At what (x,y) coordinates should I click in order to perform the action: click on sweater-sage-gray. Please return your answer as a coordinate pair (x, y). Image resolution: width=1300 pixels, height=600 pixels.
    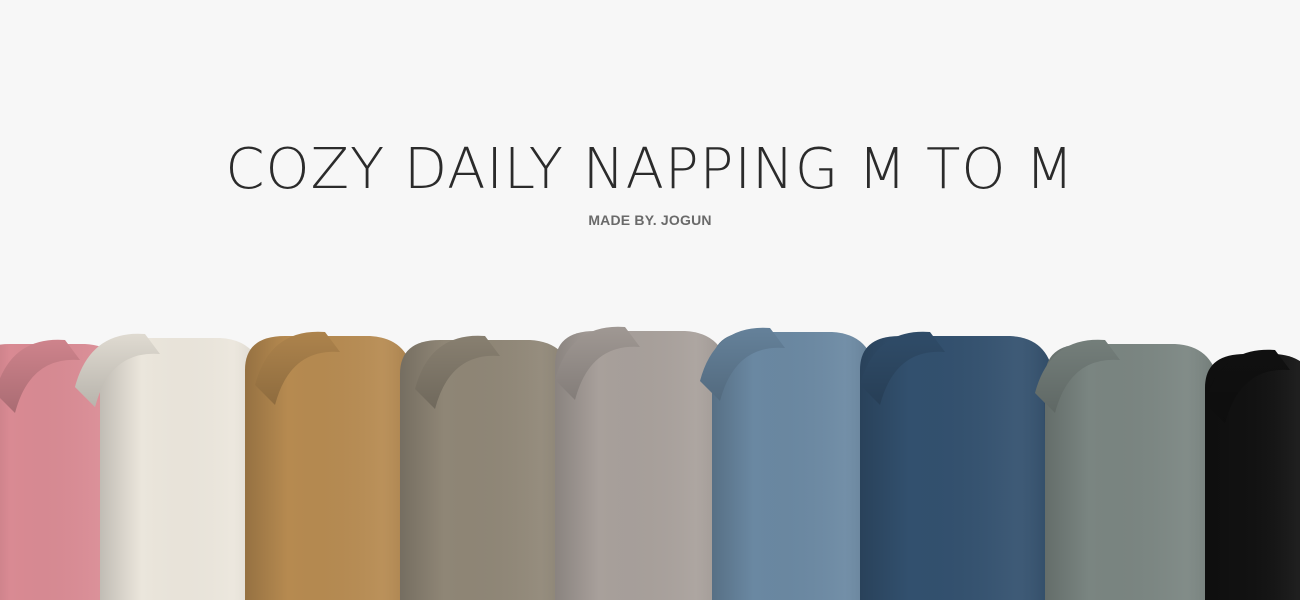
    Looking at the image, I should click on (1128, 469).